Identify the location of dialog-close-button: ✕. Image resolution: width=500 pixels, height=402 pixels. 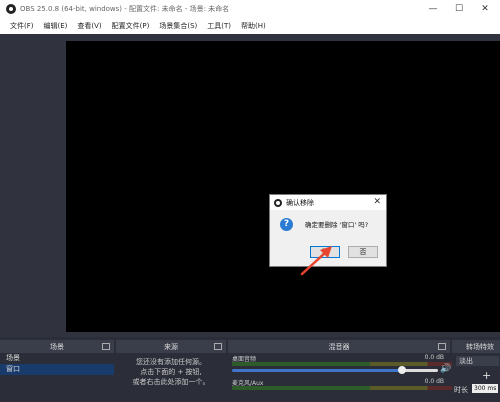
(377, 202).